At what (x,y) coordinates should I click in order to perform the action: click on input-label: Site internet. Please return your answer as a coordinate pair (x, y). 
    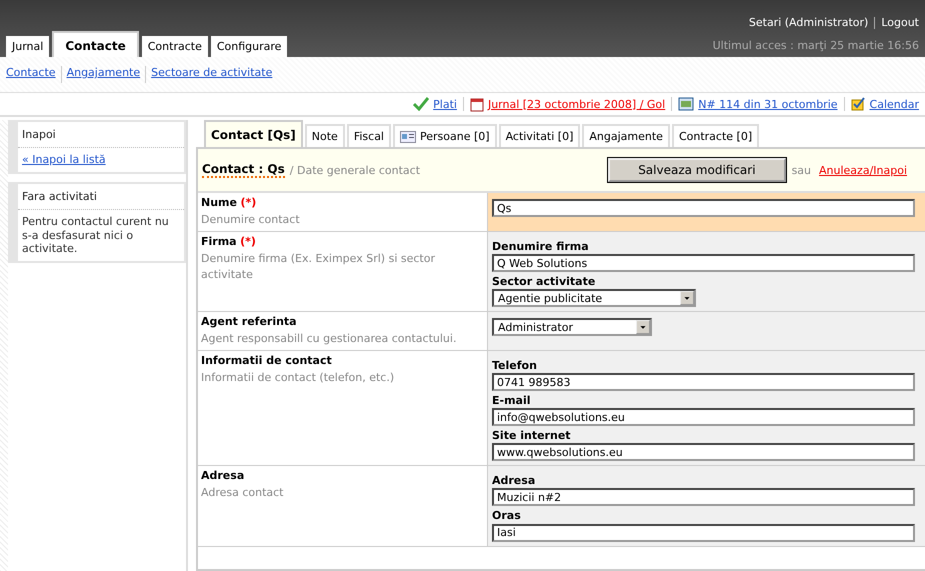
    Looking at the image, I should click on (532, 436).